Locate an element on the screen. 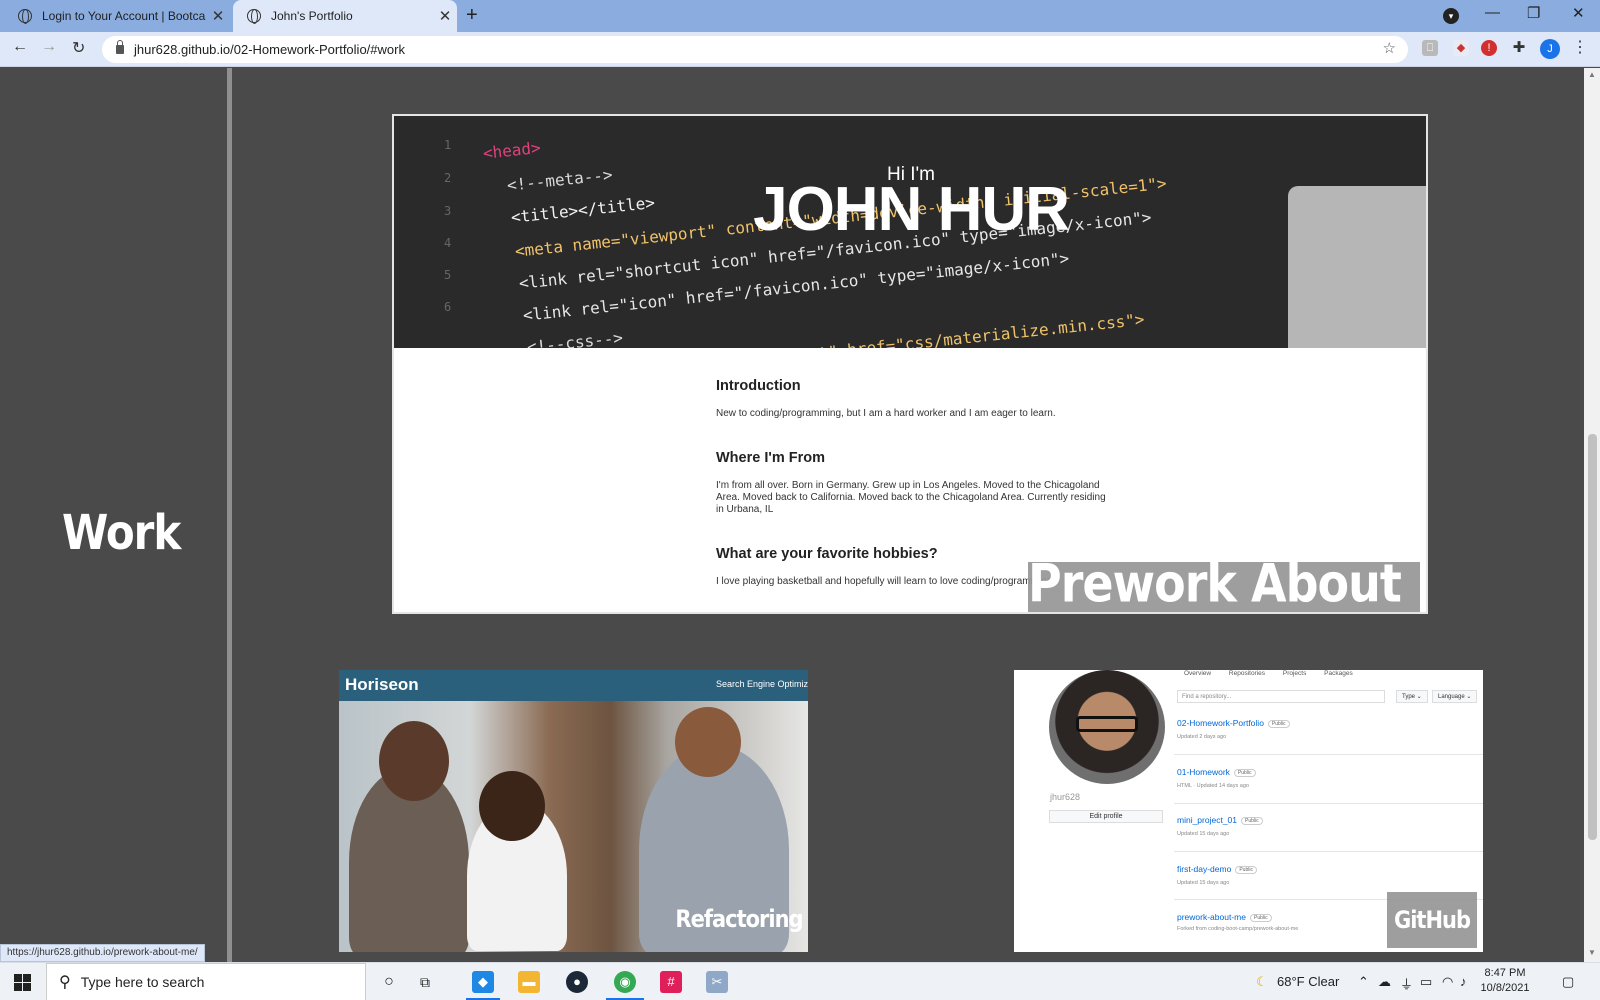  code-line: <!--css--> is located at coordinates (575, 337).